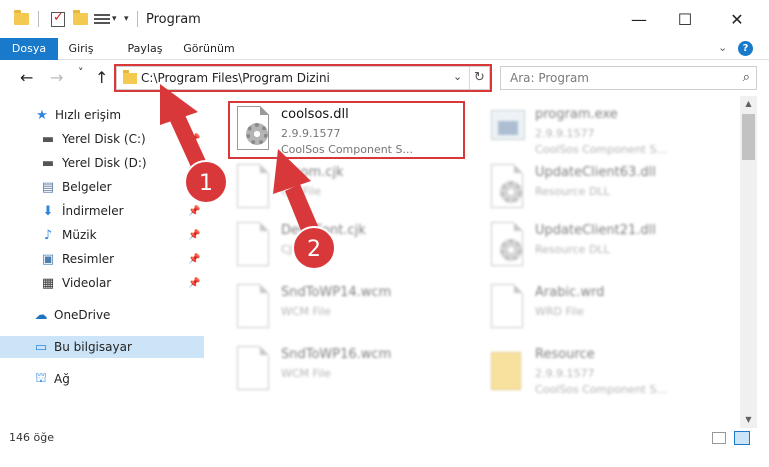 The height and width of the screenshot is (467, 769). Describe the element at coordinates (145, 49) in the screenshot. I see `tab-paylas: Paylaş` at that location.